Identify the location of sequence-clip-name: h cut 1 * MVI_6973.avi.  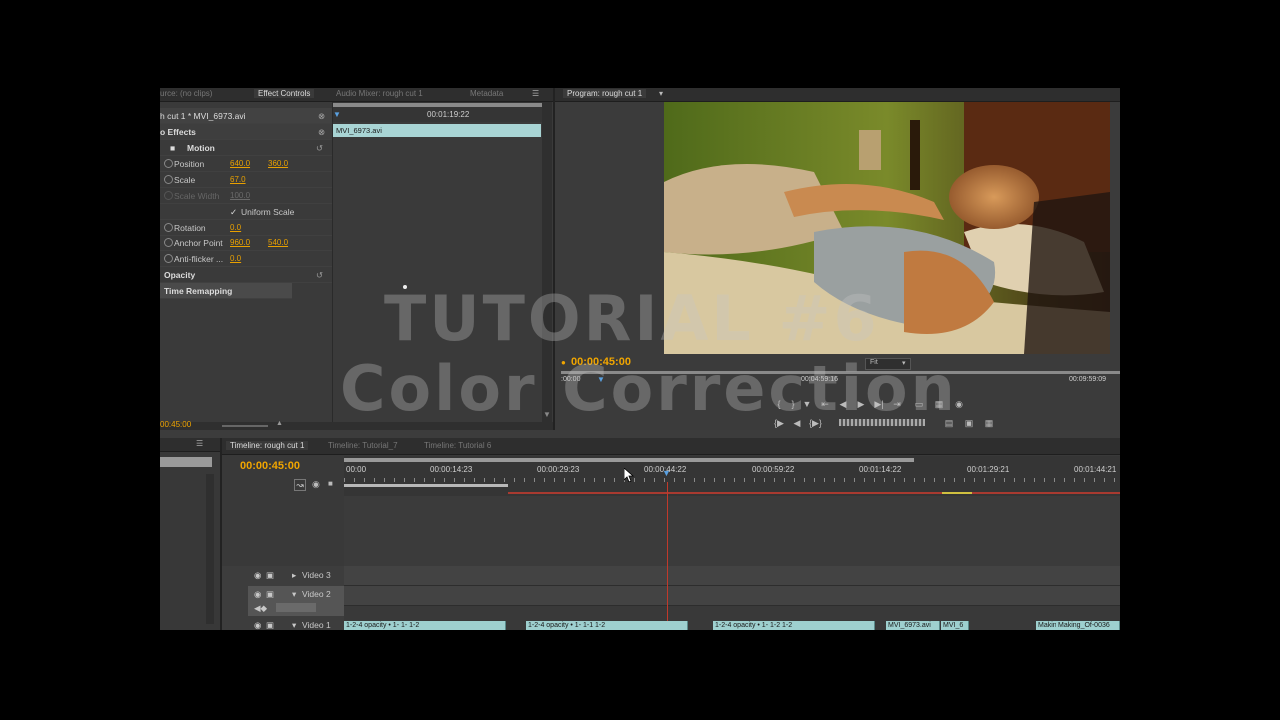
(203, 116).